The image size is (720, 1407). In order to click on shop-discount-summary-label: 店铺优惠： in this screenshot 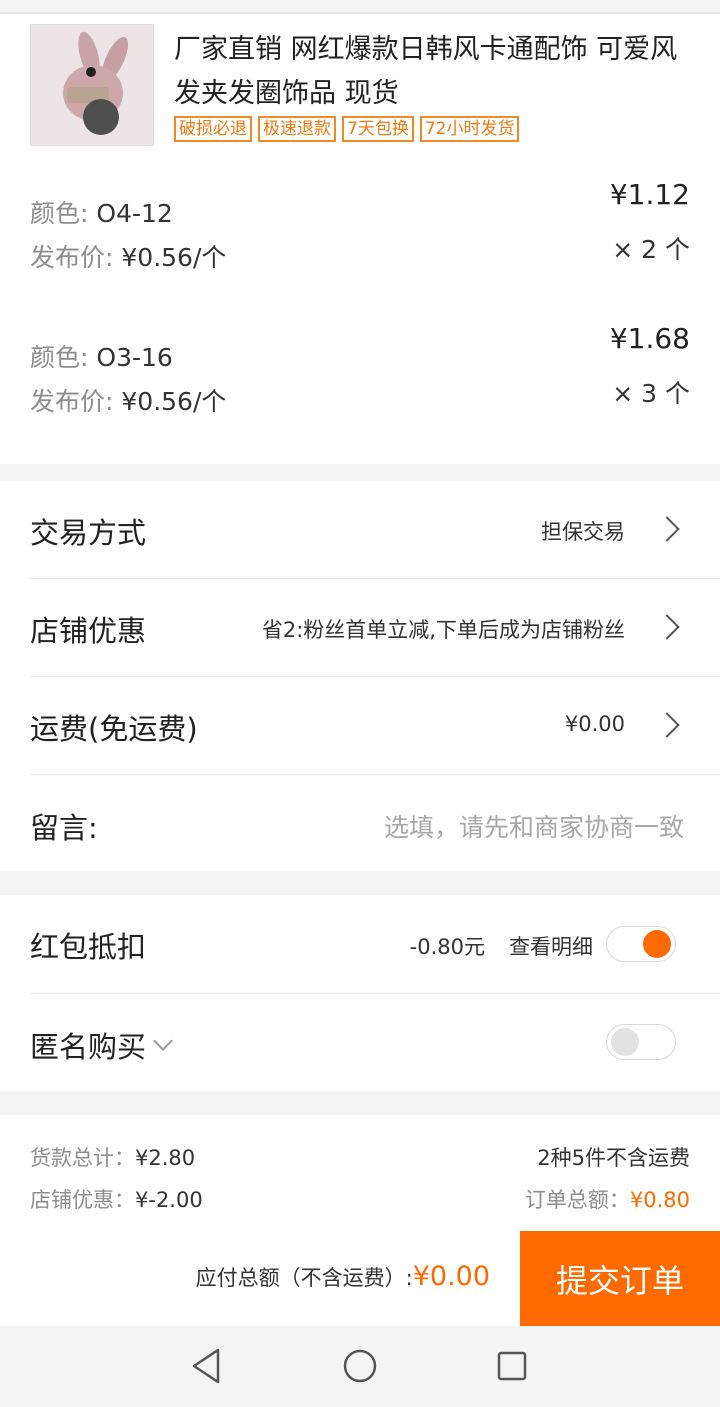, I will do `click(82, 1200)`.